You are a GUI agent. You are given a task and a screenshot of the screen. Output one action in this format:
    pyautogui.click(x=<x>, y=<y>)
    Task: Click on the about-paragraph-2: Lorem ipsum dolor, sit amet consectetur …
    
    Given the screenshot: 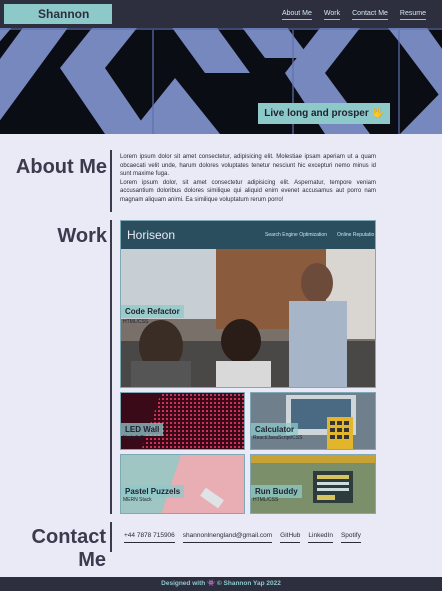 What is the action you would take?
    pyautogui.click(x=248, y=191)
    